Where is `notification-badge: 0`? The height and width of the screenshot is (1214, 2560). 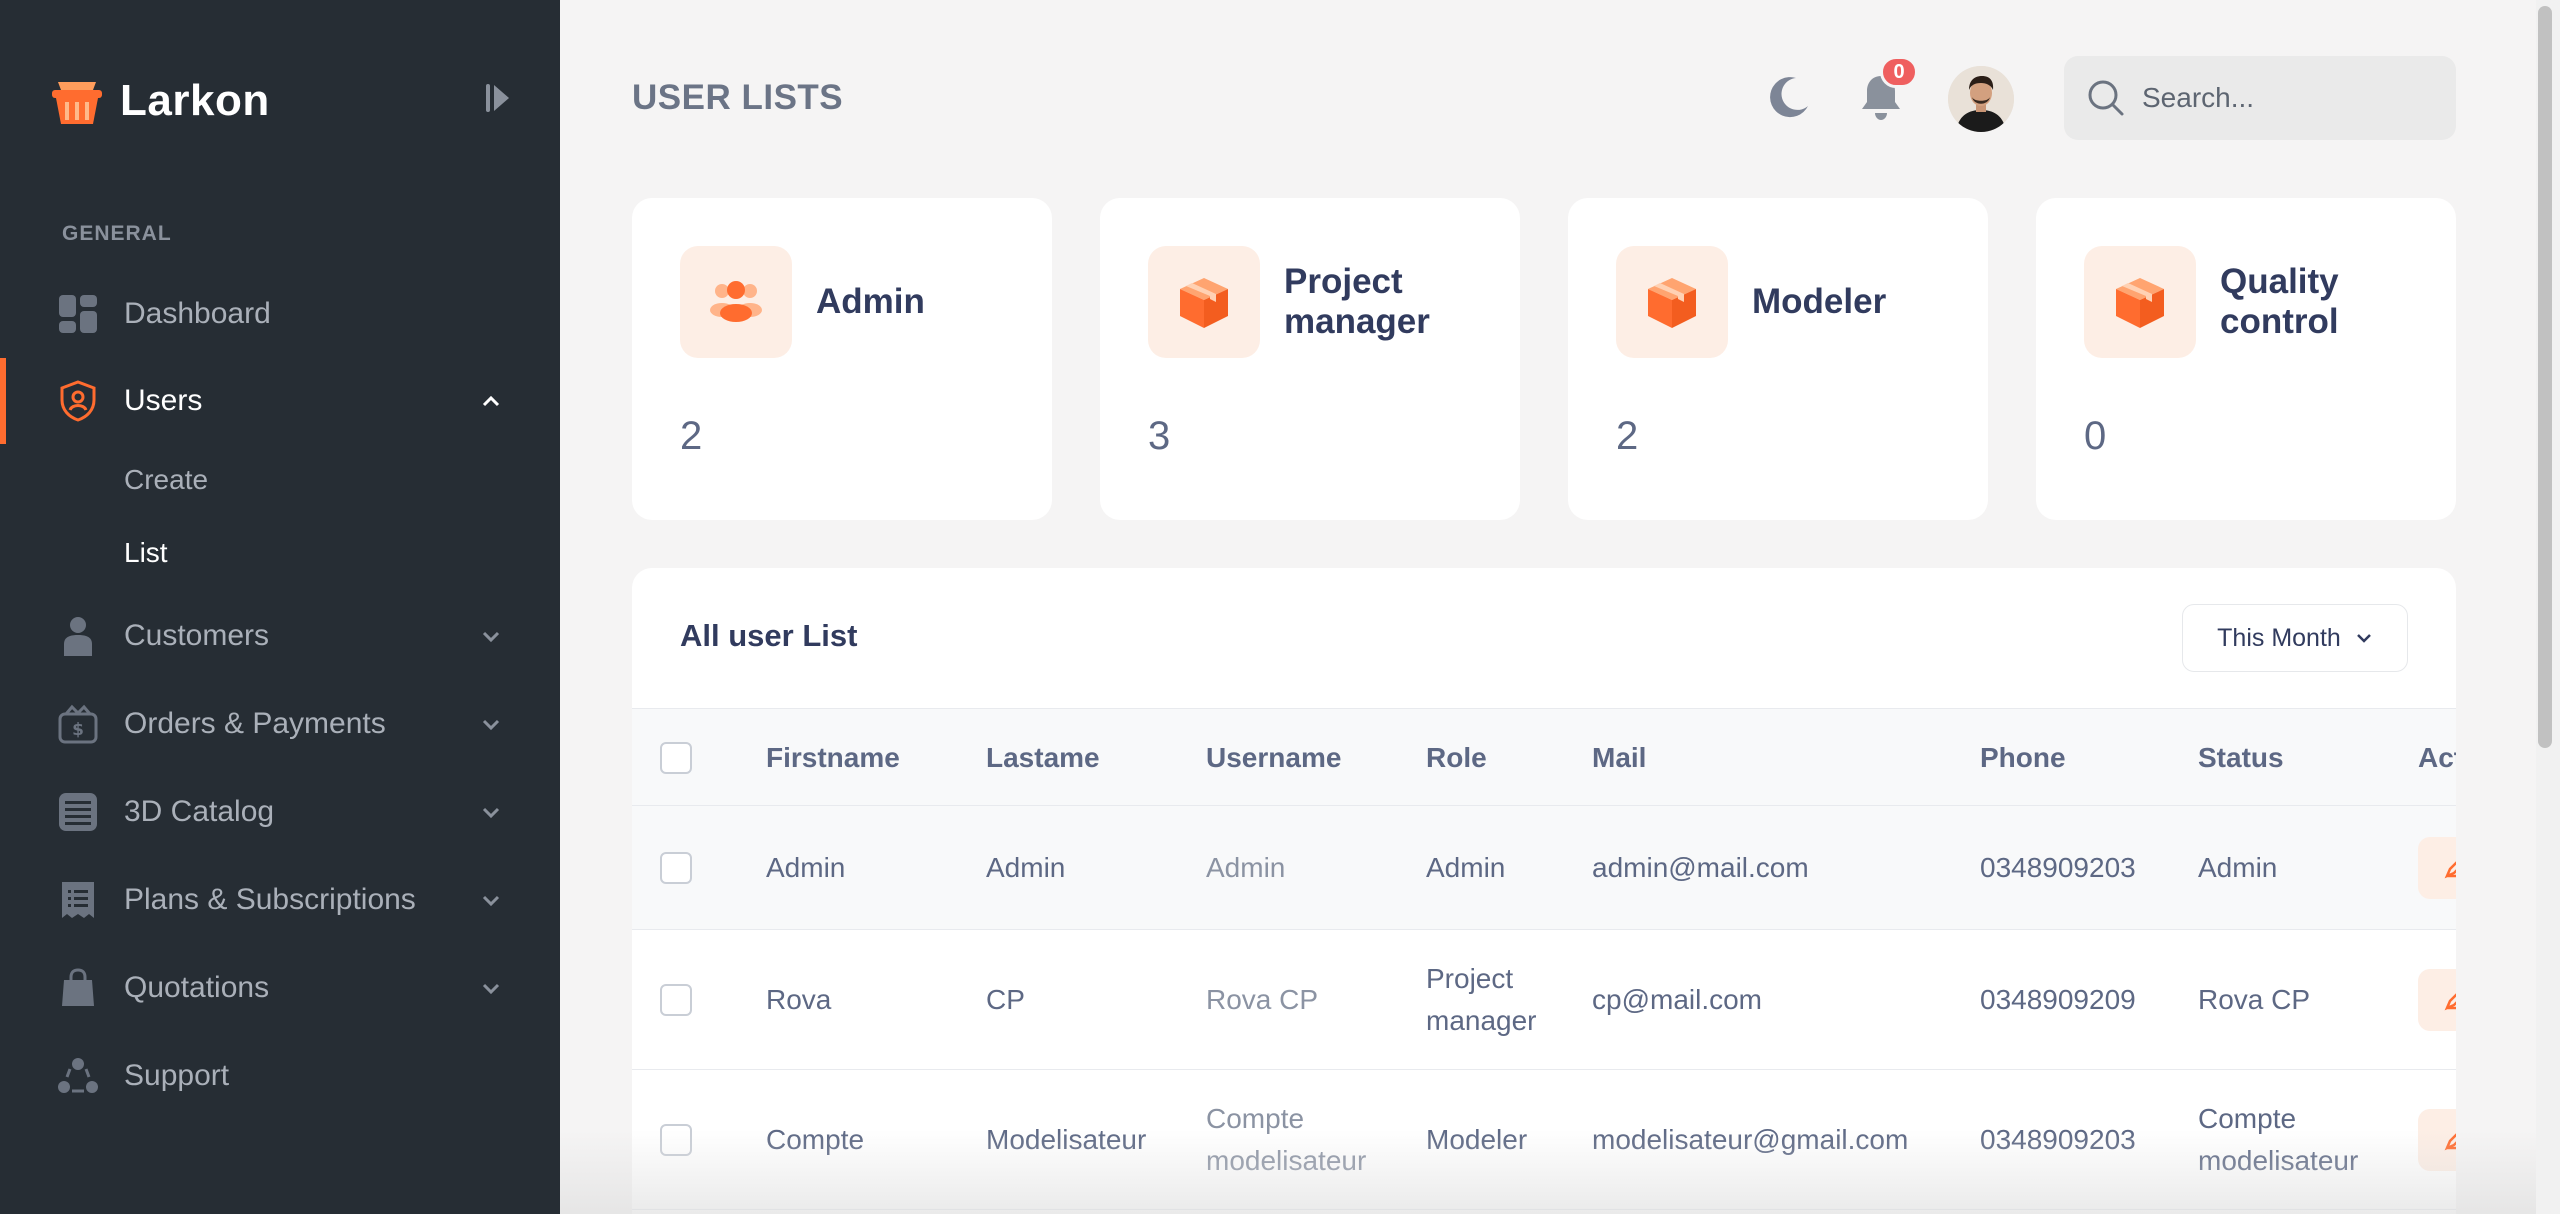 notification-badge: 0 is located at coordinates (1899, 72).